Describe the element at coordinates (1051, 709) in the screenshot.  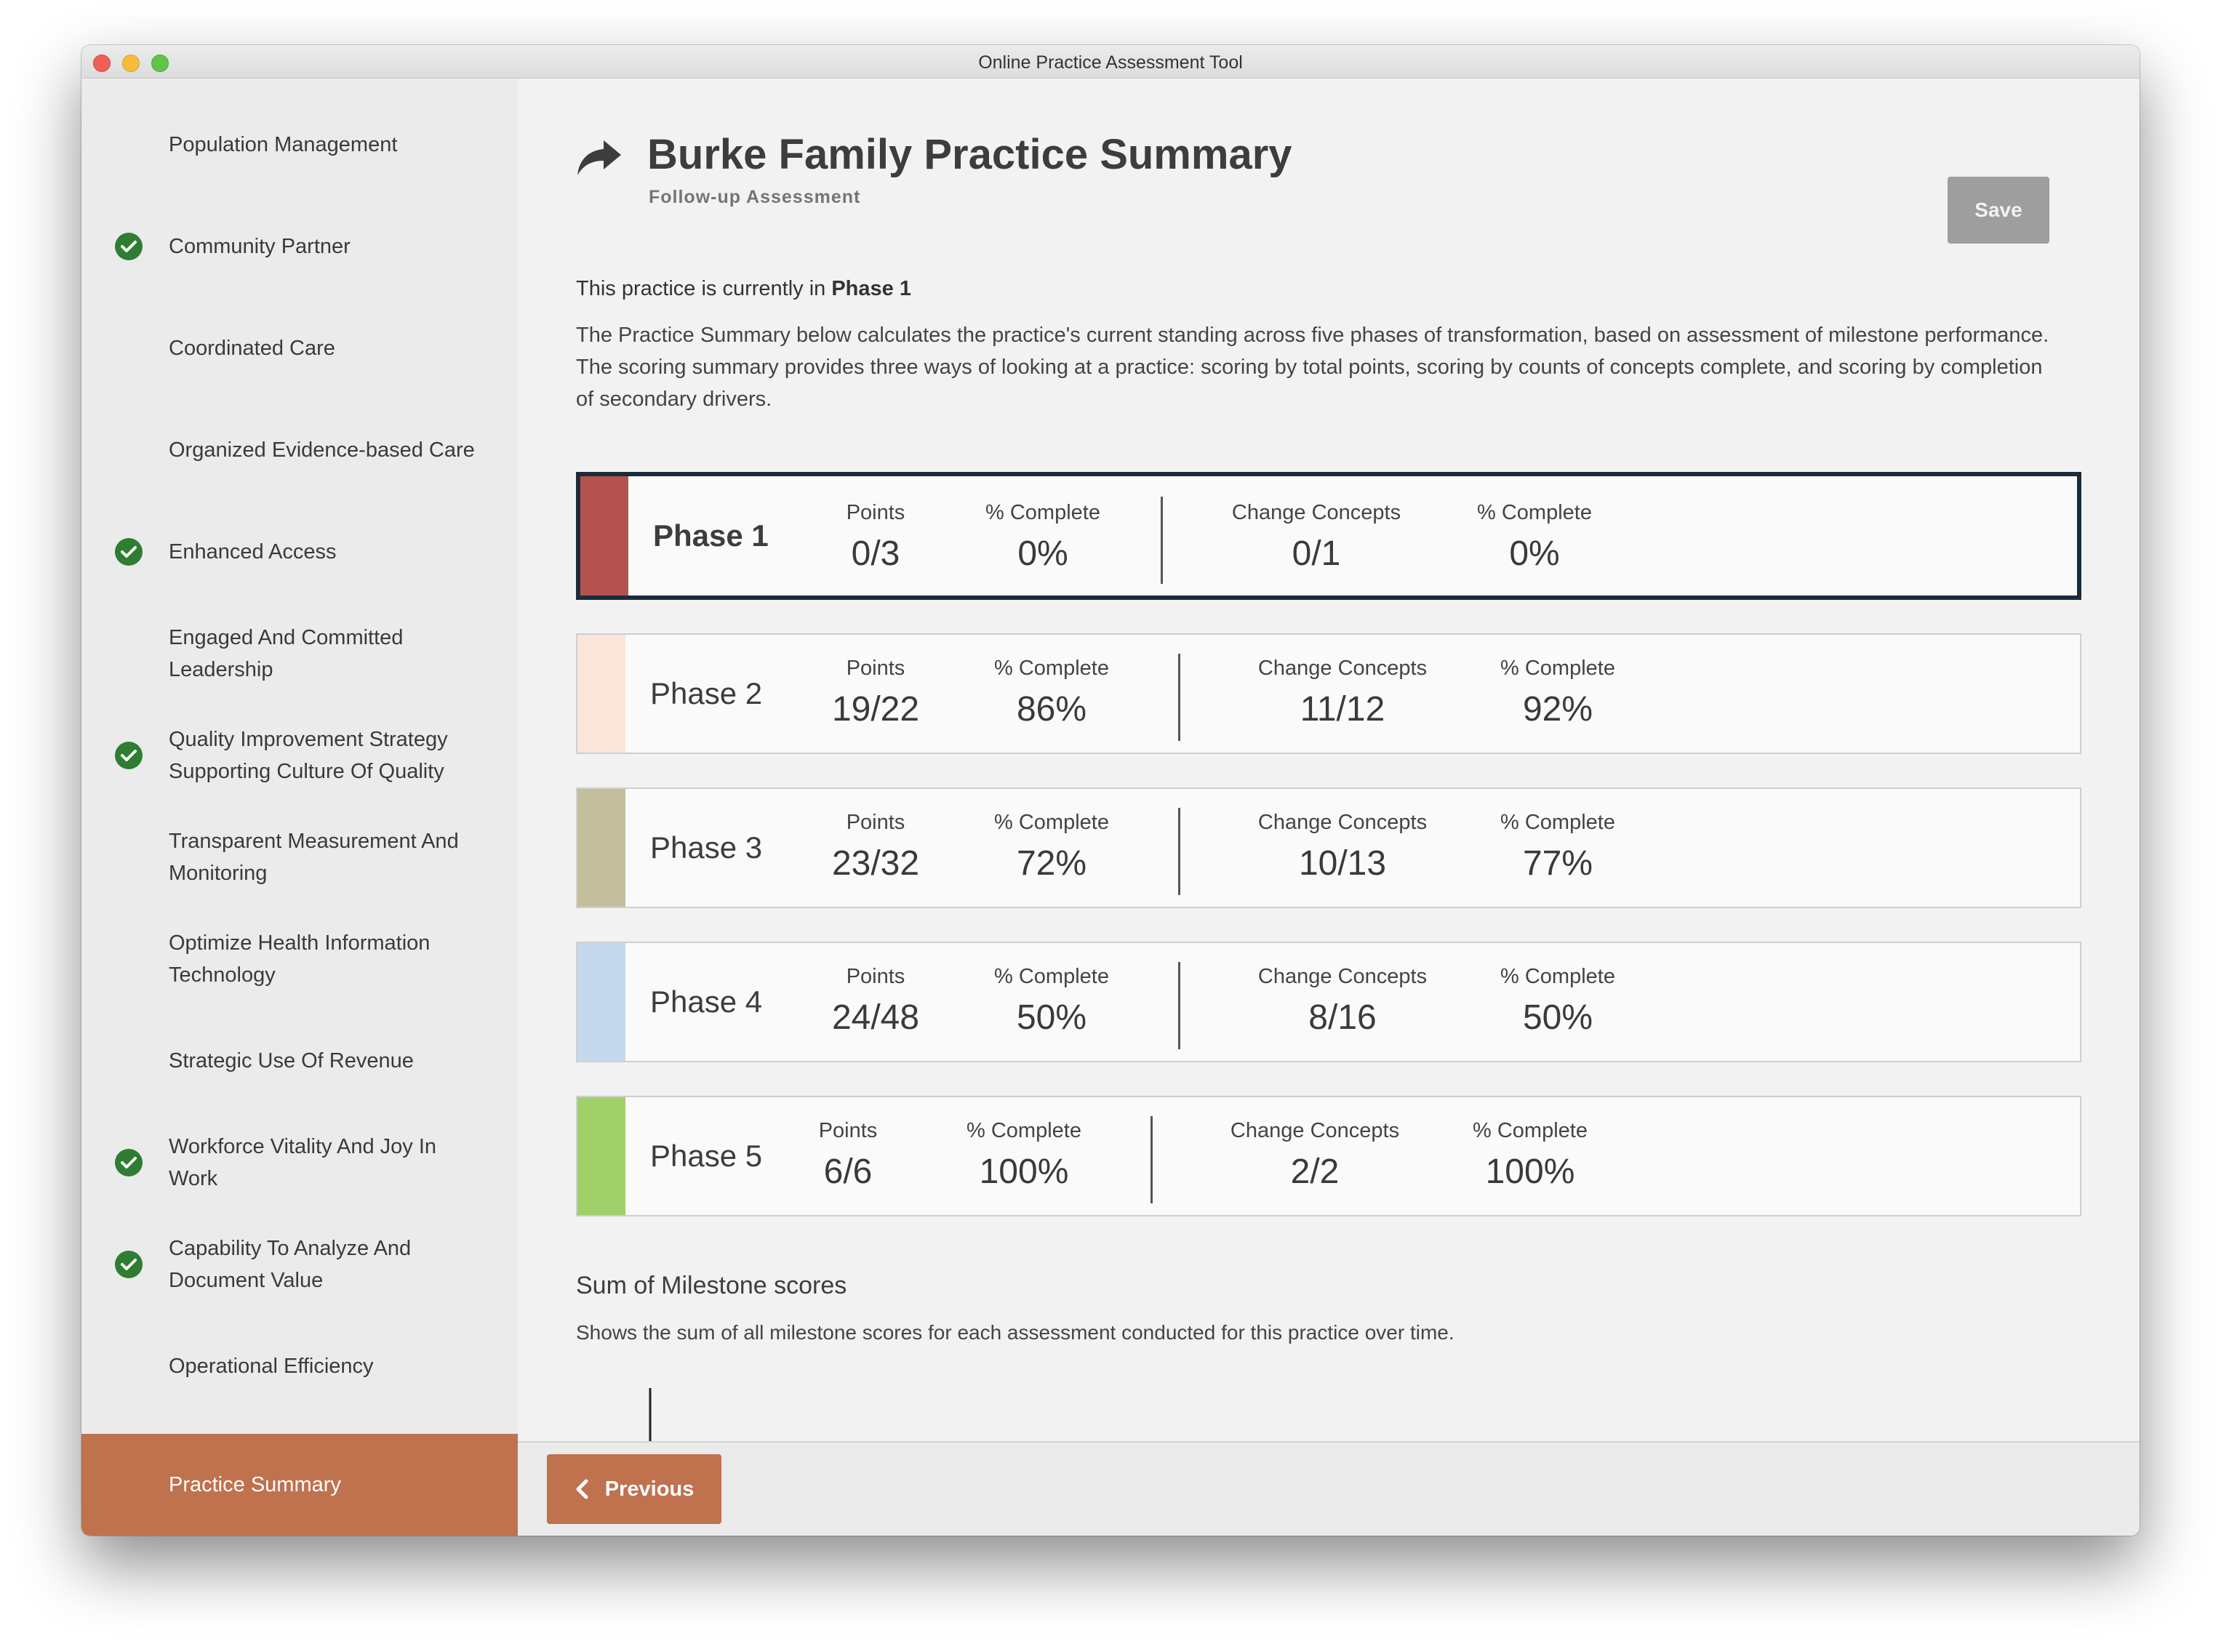
I see `percent-complete-value: 86%` at that location.